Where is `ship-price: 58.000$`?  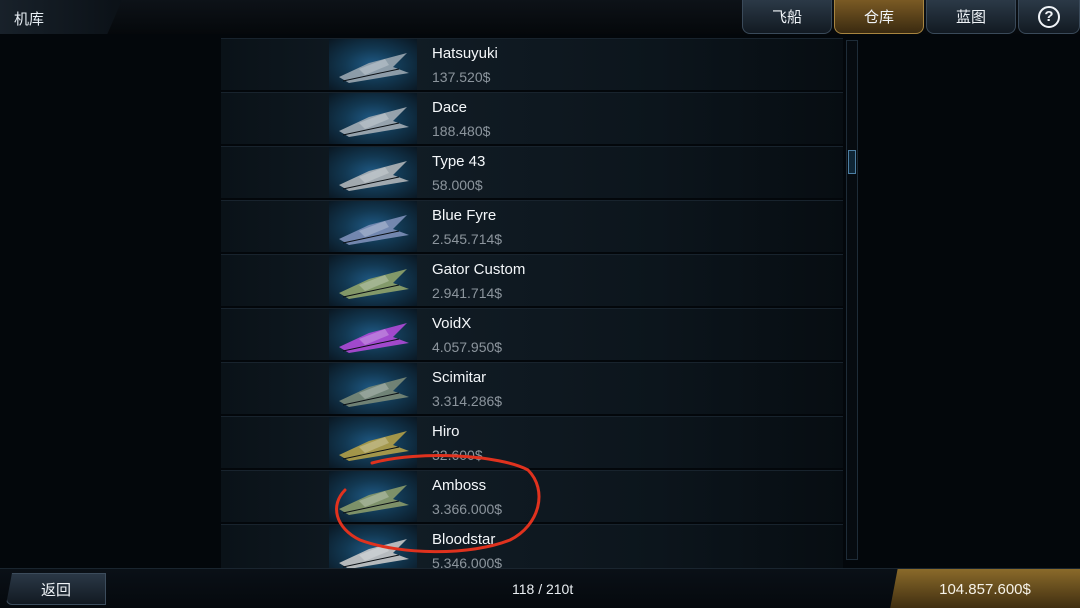 ship-price: 58.000$ is located at coordinates (457, 185).